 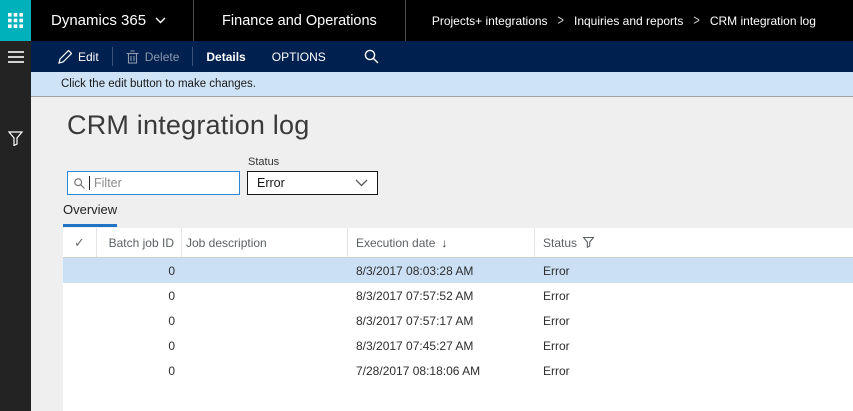 I want to click on execution-date-cell: 8/3/2017 07:57:17 AM, so click(x=415, y=320).